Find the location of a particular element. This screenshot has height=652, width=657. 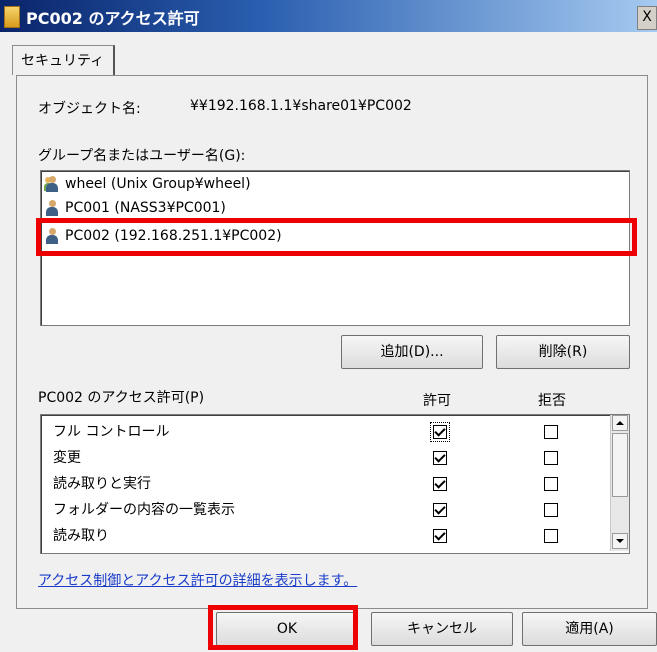

list-item-label: wheel (Unix Group¥wheel) is located at coordinates (158, 184).